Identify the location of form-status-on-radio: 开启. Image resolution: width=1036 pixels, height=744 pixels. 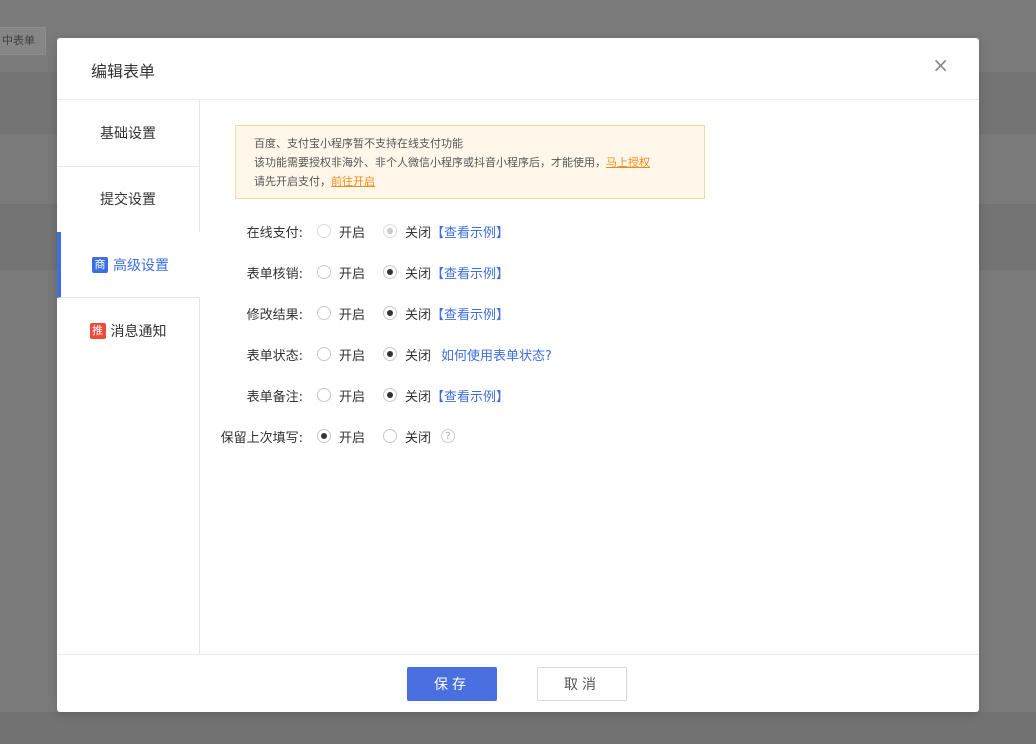
(341, 354).